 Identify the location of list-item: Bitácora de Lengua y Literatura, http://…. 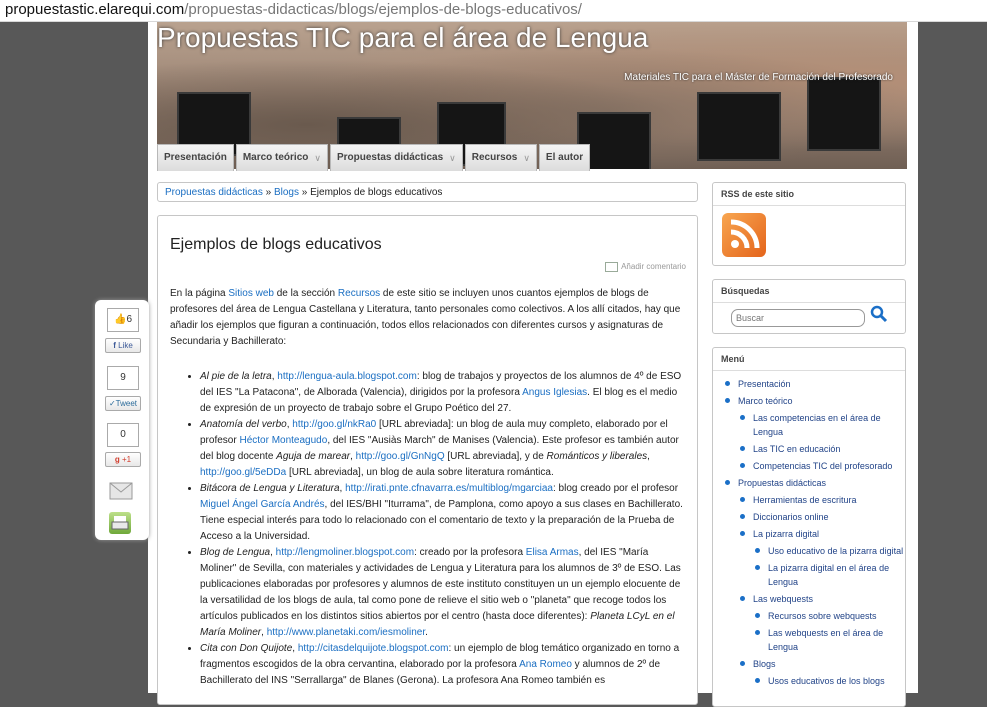
(443, 513).